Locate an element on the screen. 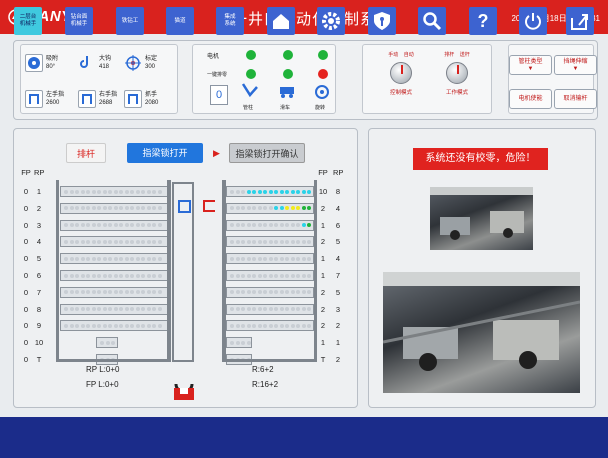 The image size is (608, 458). nav-catwalk-label: 猫道 is located at coordinates (180, 20).